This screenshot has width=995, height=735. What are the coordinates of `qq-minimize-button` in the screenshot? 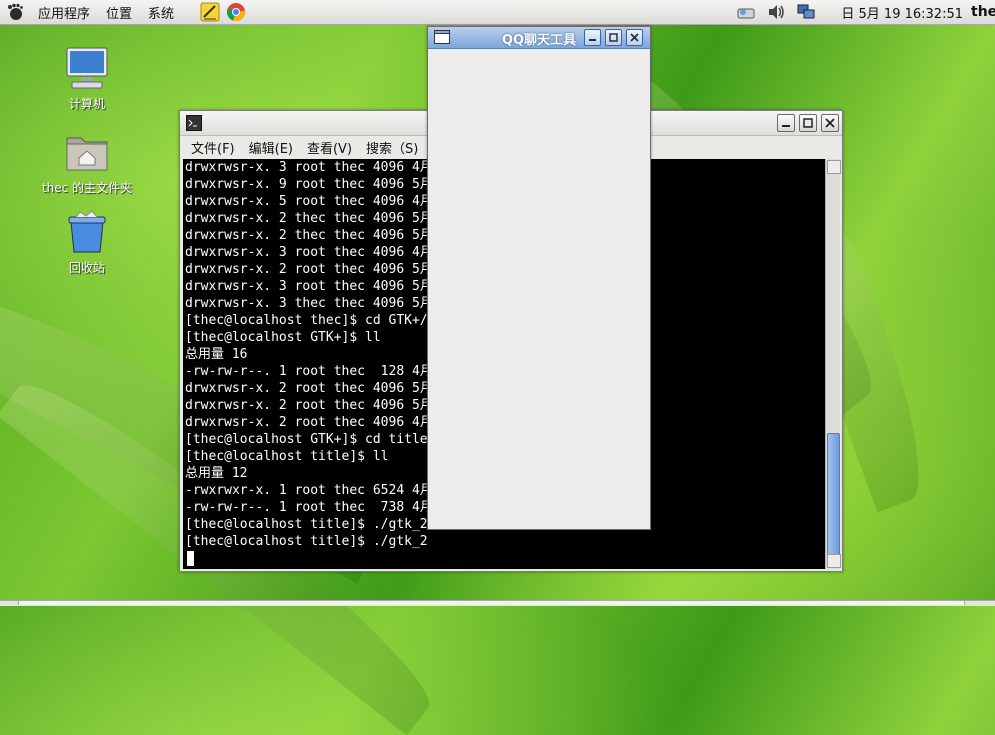 It's located at (592, 37).